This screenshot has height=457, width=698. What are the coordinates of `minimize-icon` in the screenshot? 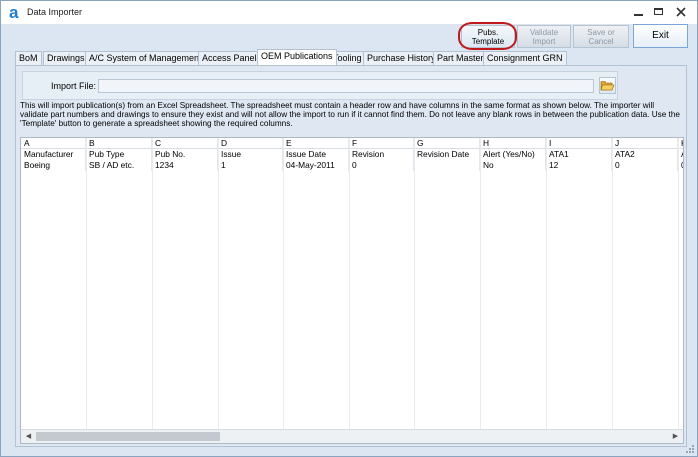 It's located at (638, 15).